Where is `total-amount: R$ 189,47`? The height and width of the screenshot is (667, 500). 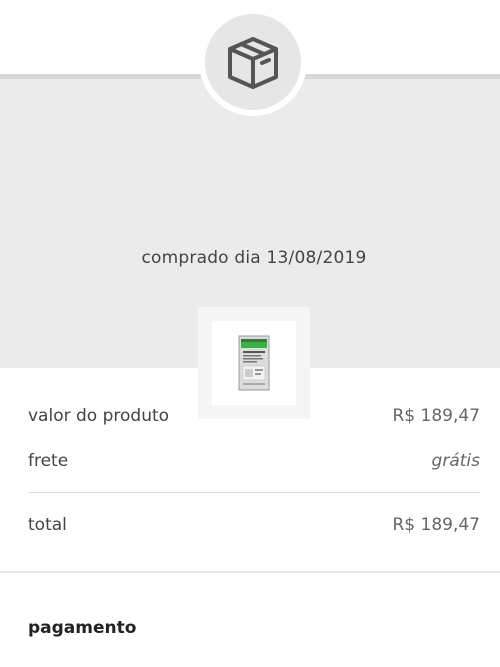 total-amount: R$ 189,47 is located at coordinates (436, 525).